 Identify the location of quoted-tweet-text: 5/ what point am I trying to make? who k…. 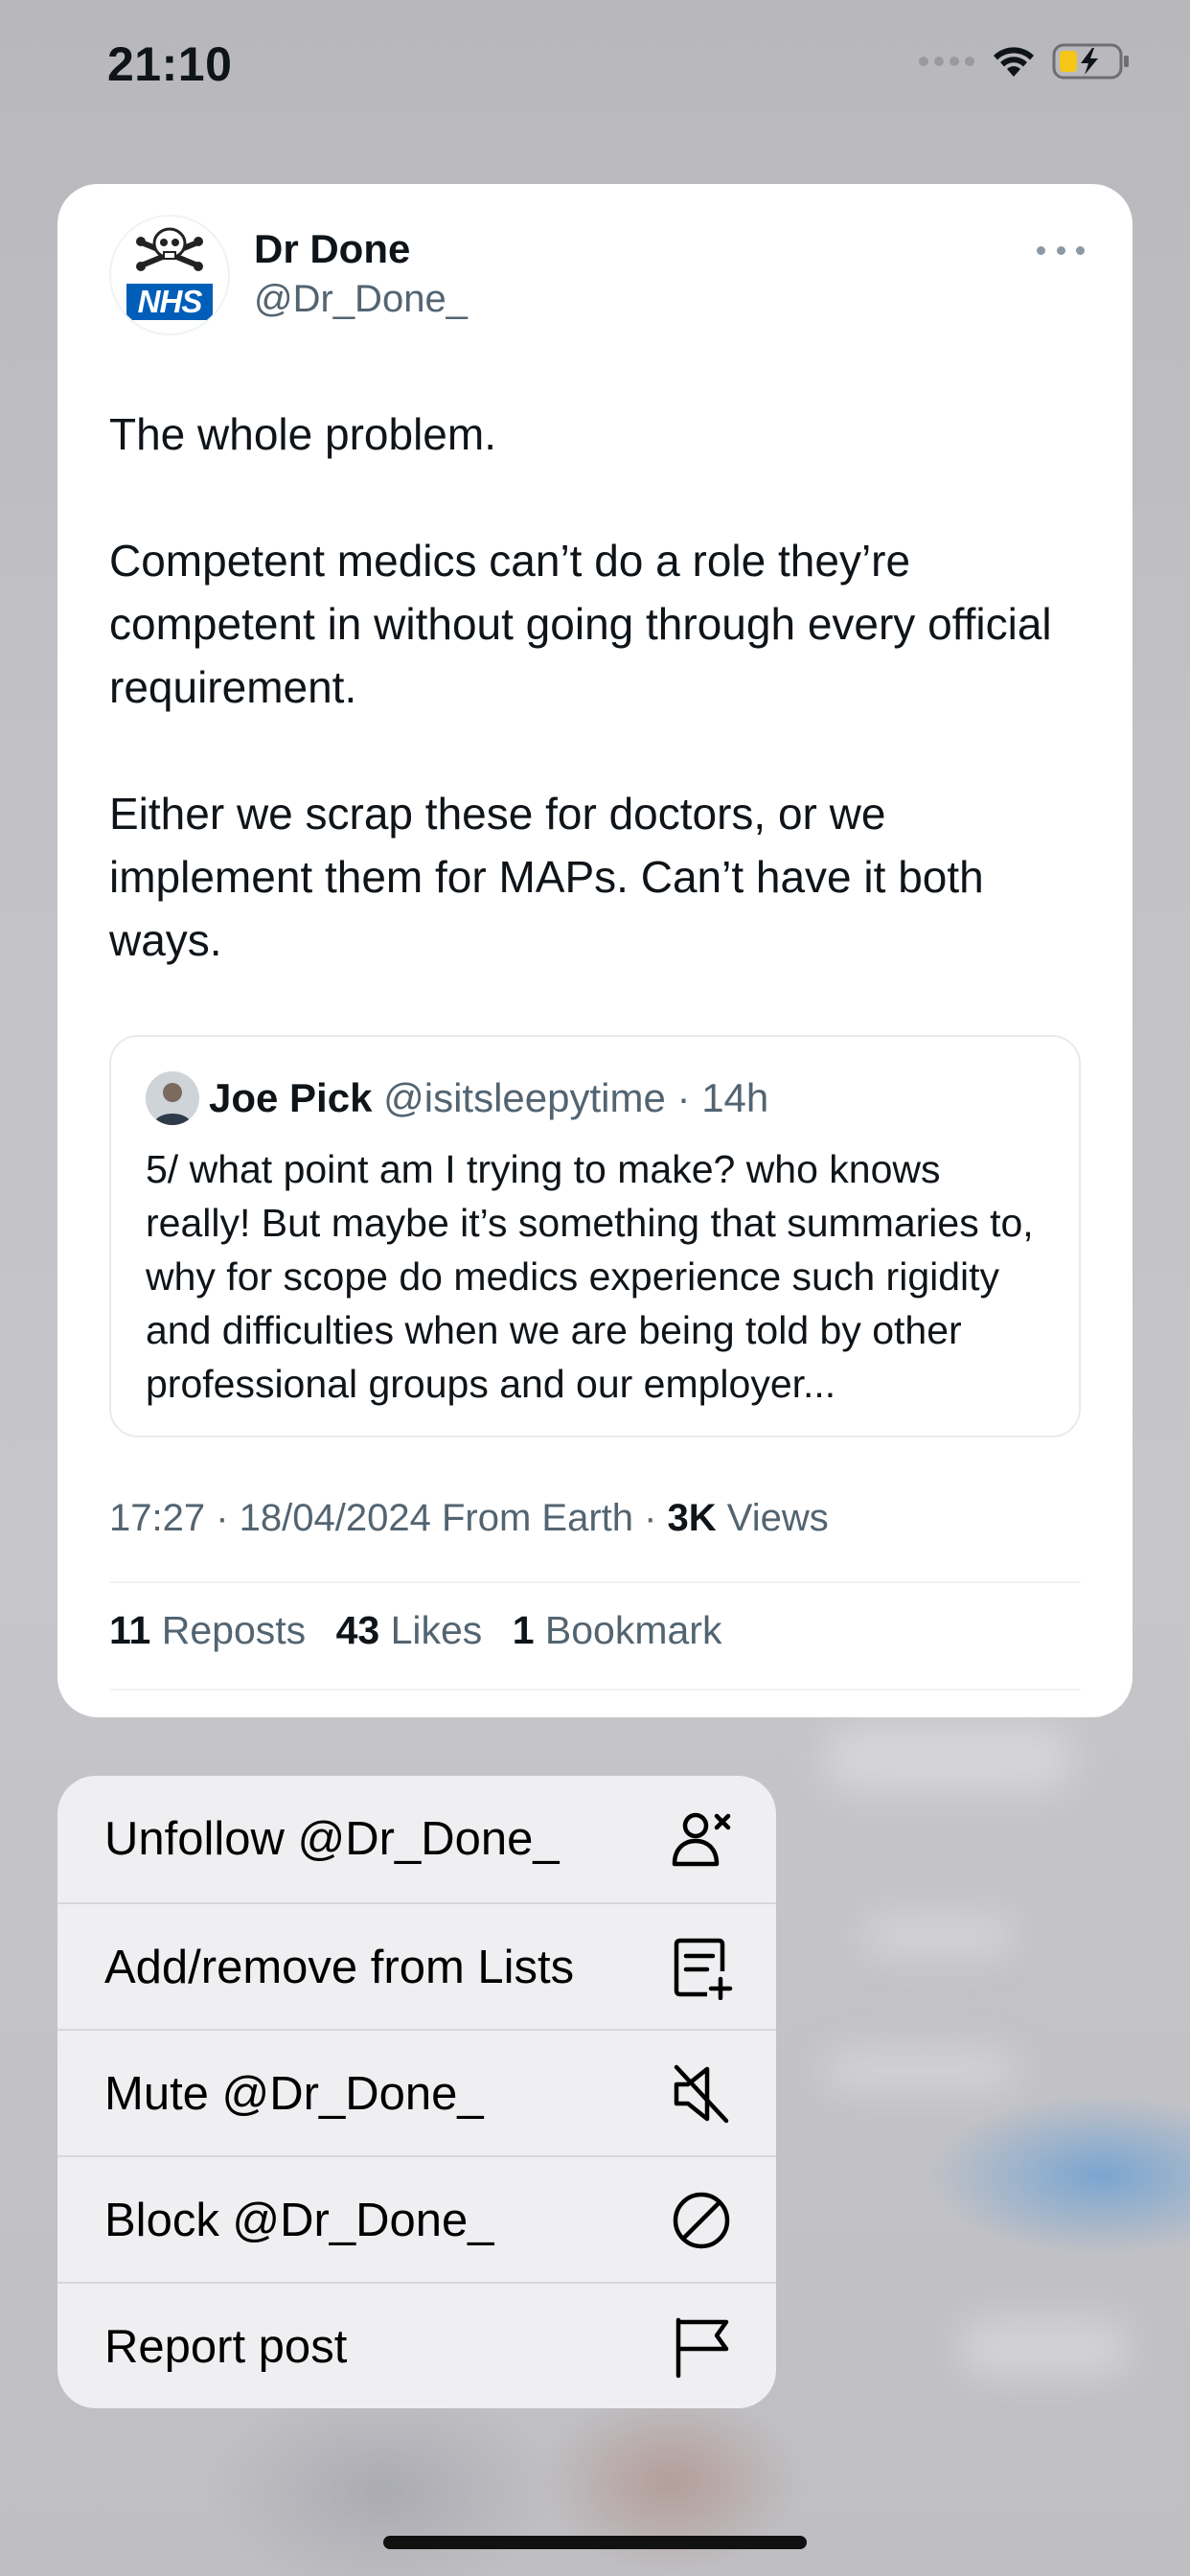
(590, 1276).